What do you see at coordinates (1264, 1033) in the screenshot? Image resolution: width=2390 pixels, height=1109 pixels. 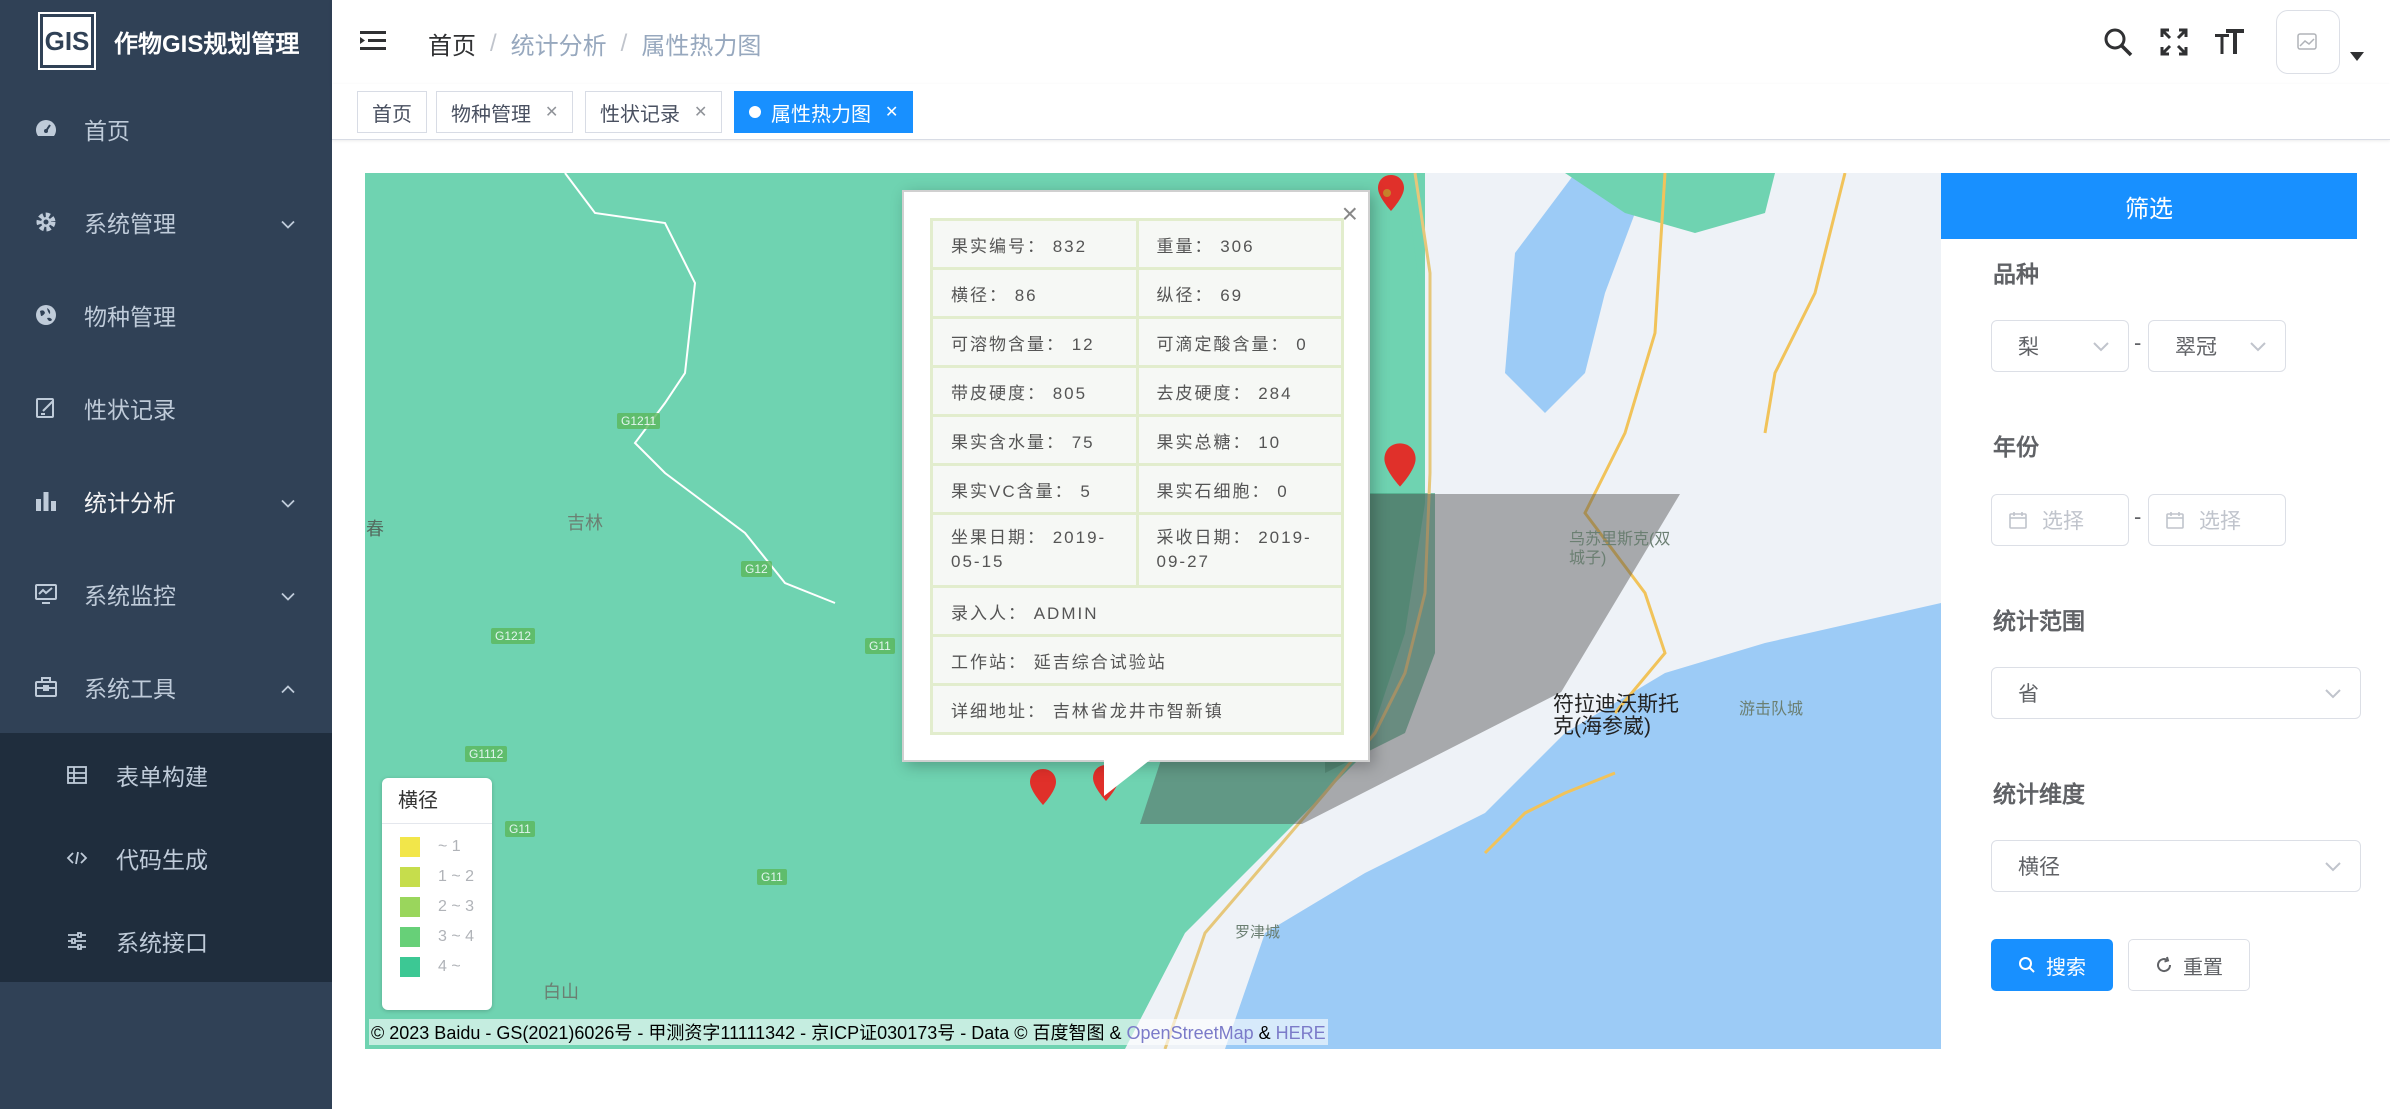 I see `copyright-amp: &` at bounding box center [1264, 1033].